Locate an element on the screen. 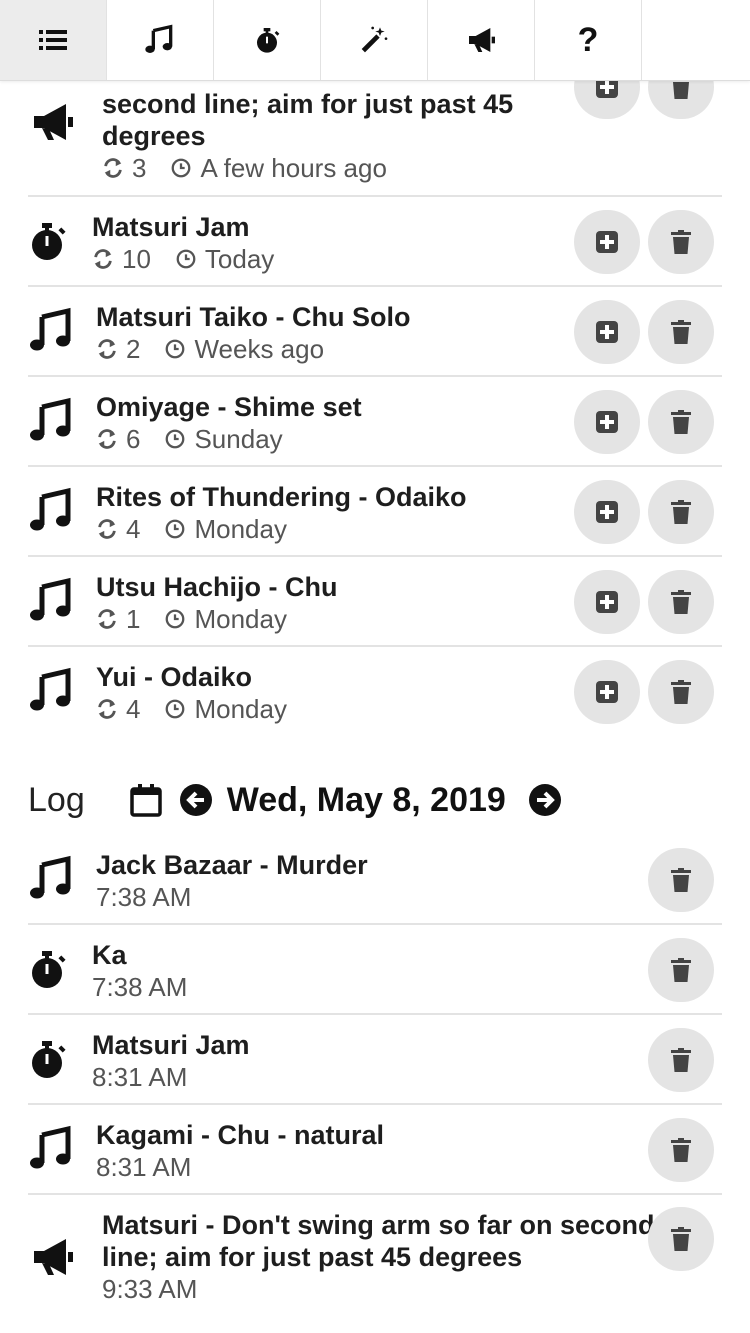 The width and height of the screenshot is (750, 1333). item-meta: 6 Sunday is located at coordinates (229, 439).